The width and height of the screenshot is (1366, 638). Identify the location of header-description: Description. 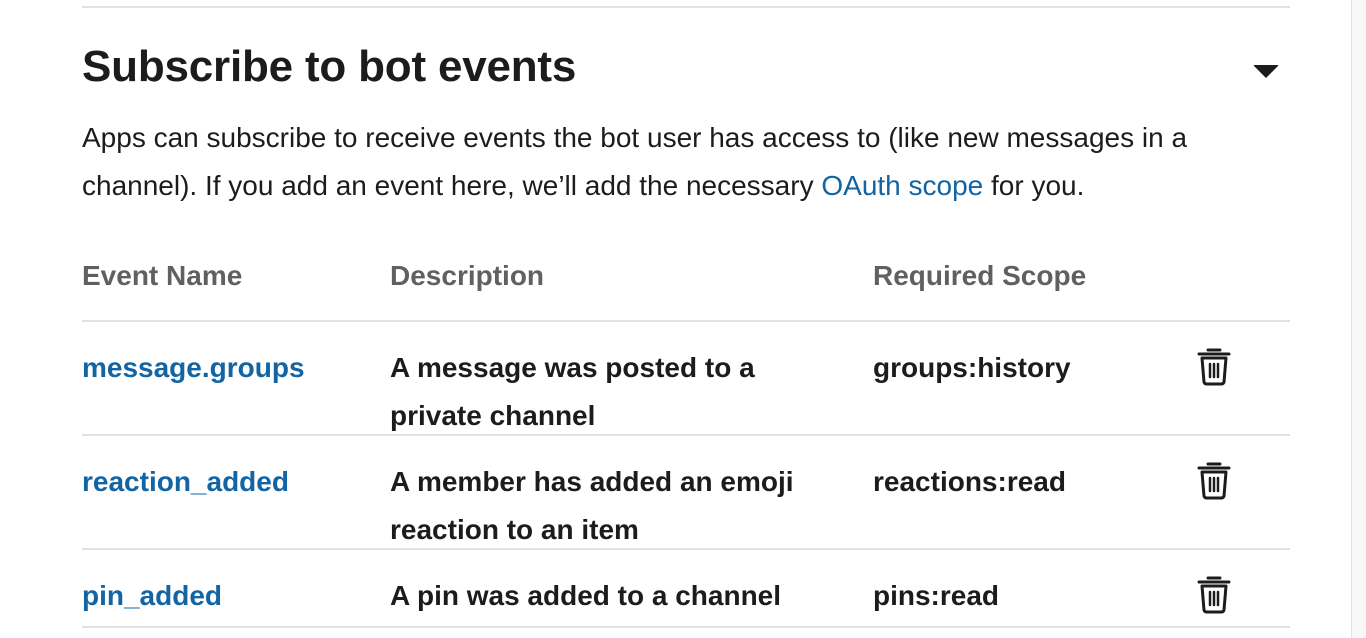
(467, 275).